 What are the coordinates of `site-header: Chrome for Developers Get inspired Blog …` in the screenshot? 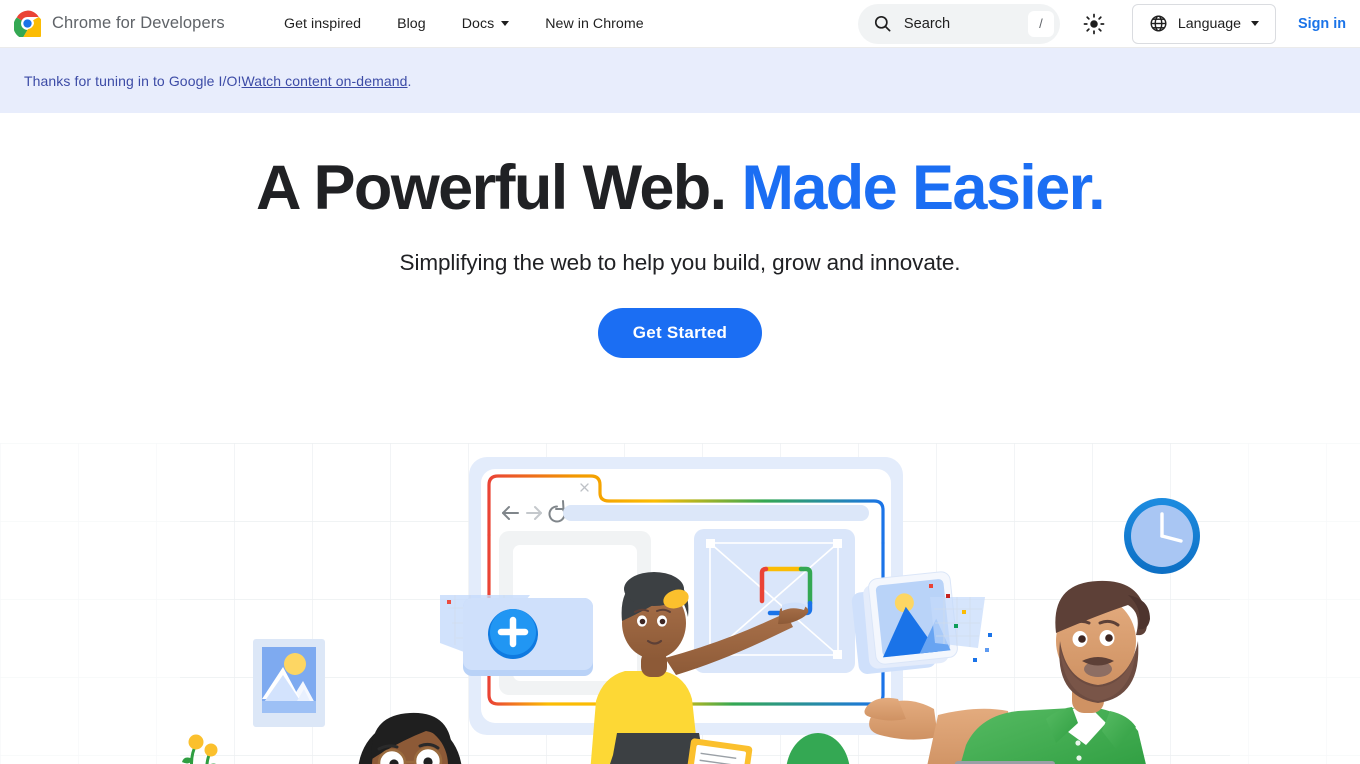 It's located at (680, 24).